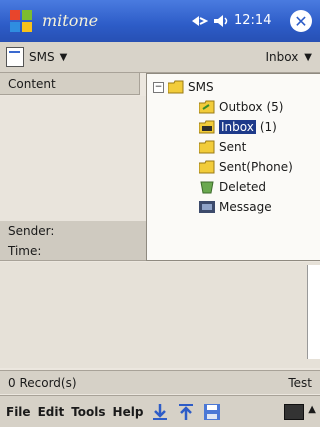 Image resolution: width=320 pixels, height=427 pixels. I want to click on tree-root: − SMS, so click(183, 87).